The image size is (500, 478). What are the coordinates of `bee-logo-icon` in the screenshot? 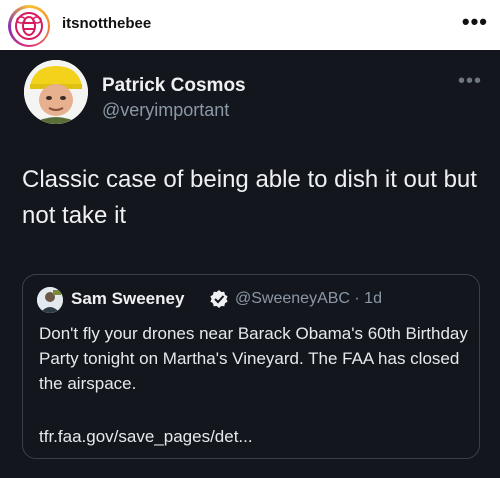 It's located at (29, 26).